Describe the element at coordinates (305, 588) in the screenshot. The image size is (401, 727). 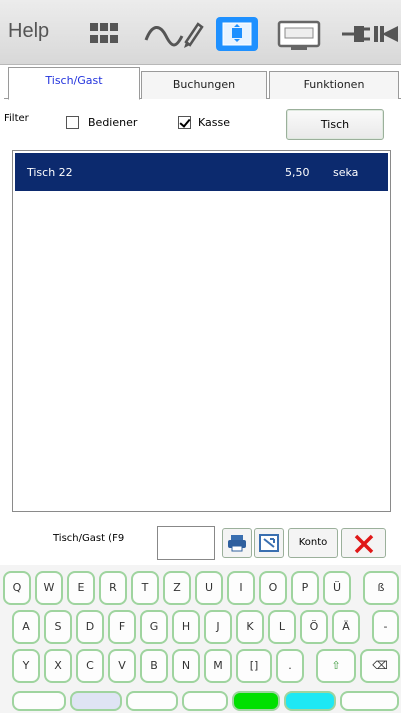
I see `key-p: P` at that location.